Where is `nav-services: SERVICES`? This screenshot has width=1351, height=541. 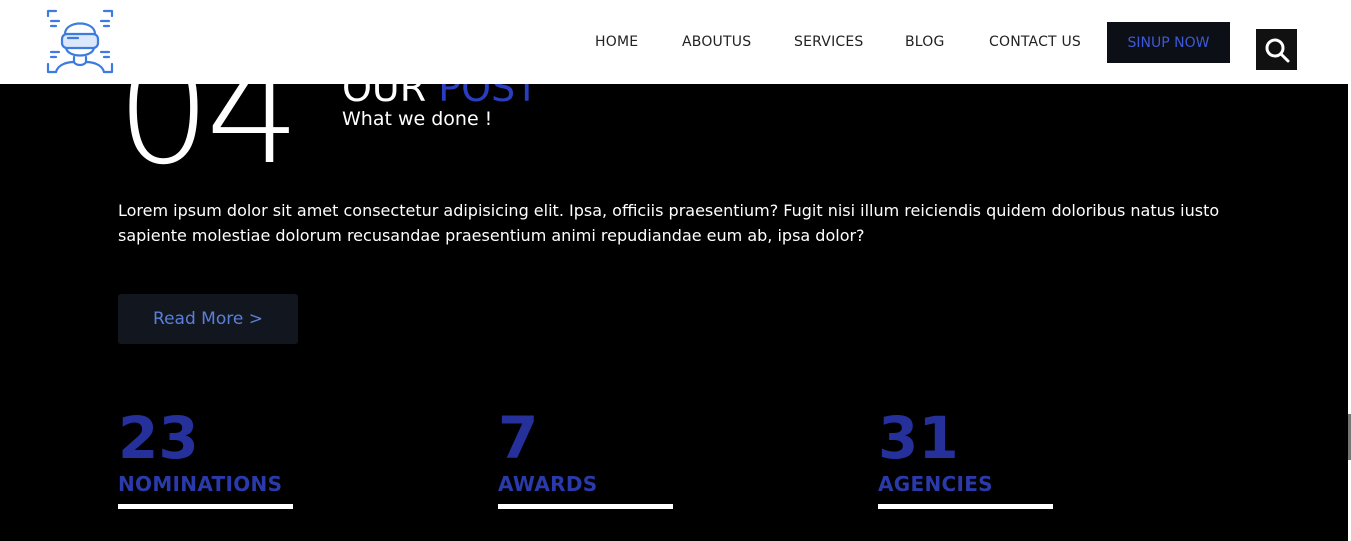 nav-services: SERVICES is located at coordinates (829, 42).